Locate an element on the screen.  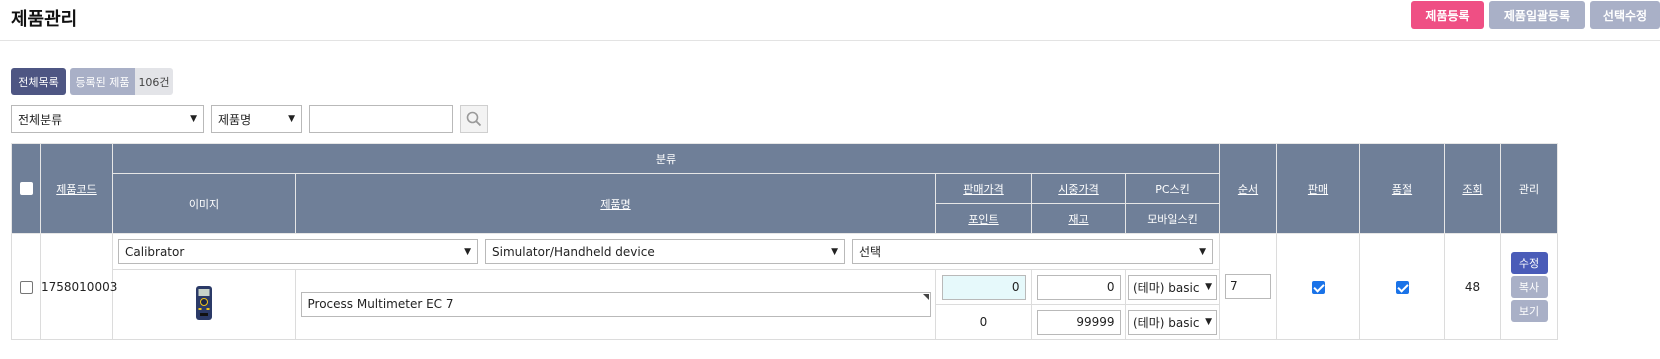
col-name: 제품명 is located at coordinates (615, 203).